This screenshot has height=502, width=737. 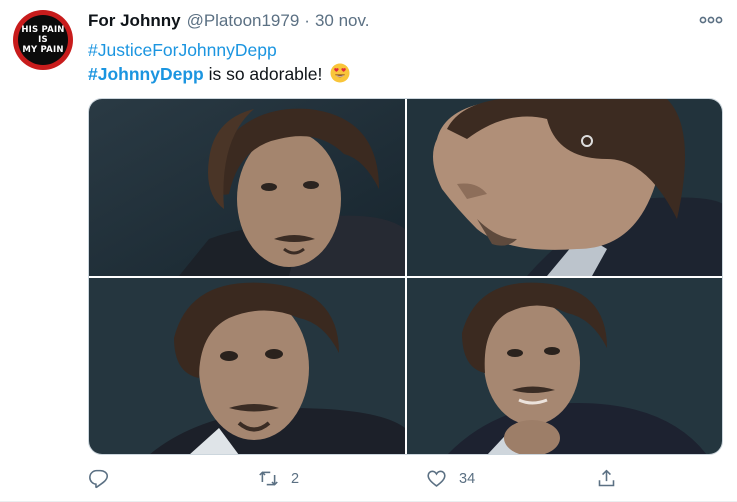 I want to click on portrait-image, so click(x=564, y=366).